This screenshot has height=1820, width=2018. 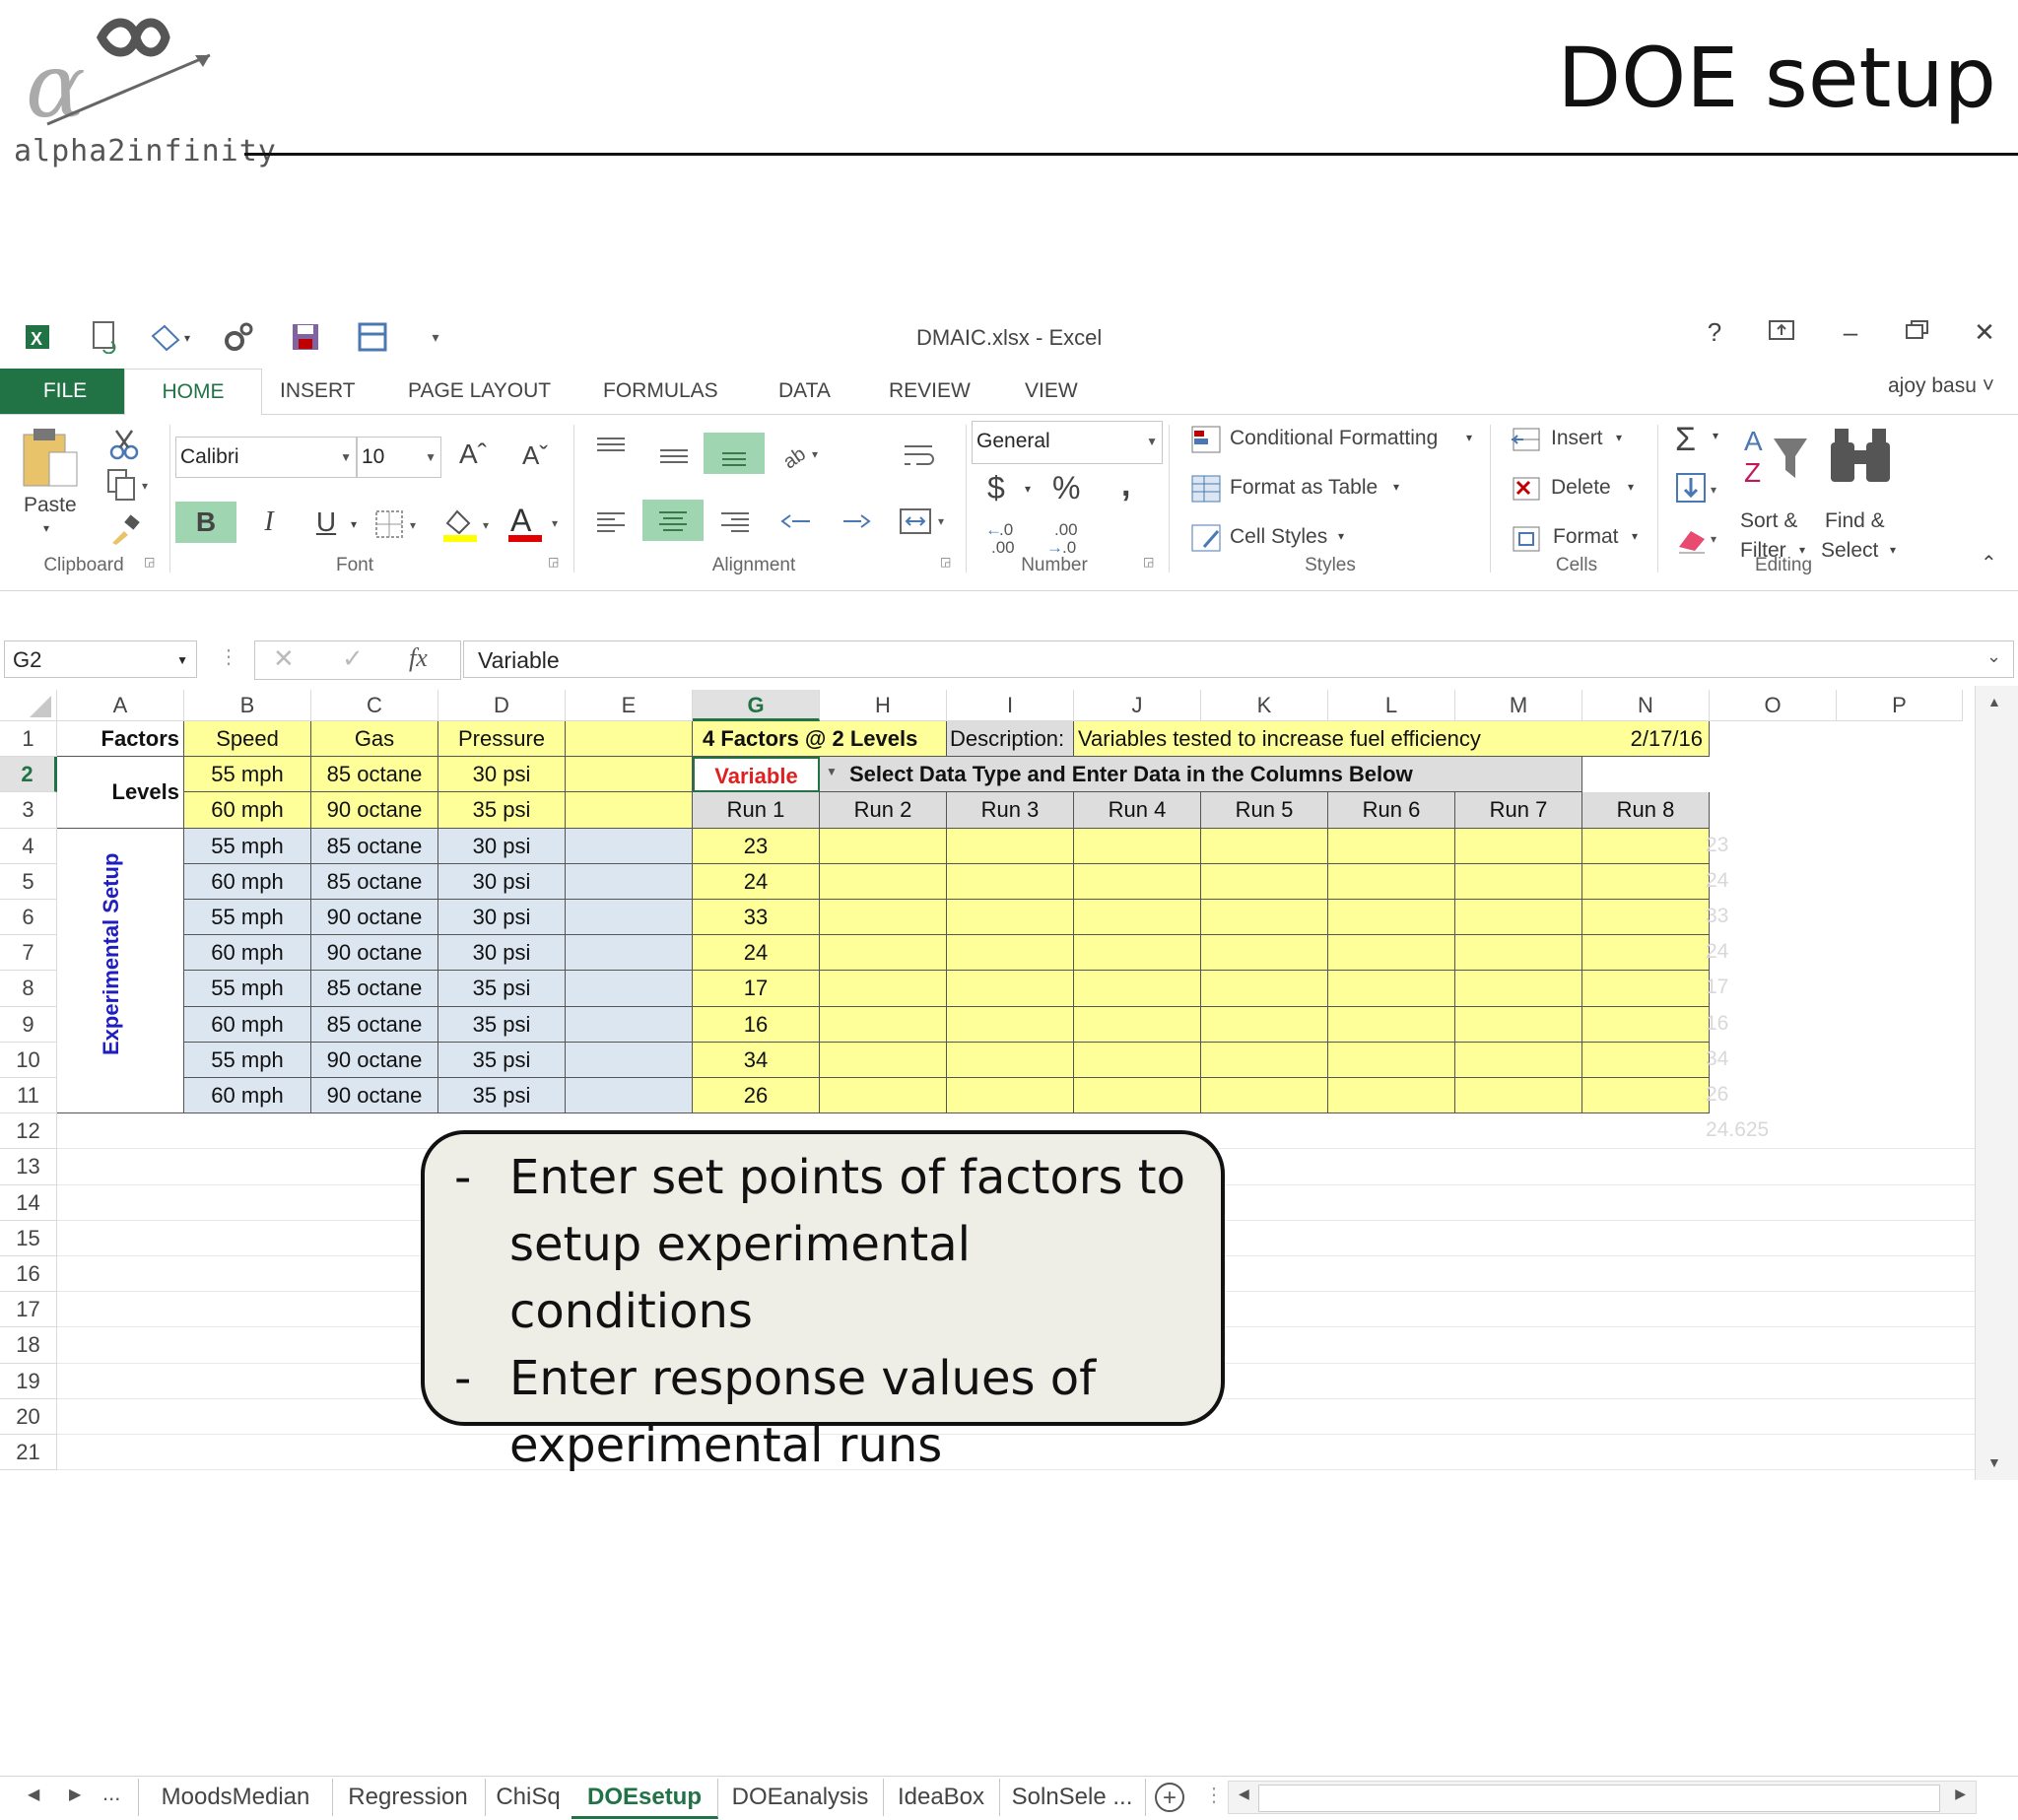 What do you see at coordinates (756, 918) in the screenshot?
I see `cell-G6: 33` at bounding box center [756, 918].